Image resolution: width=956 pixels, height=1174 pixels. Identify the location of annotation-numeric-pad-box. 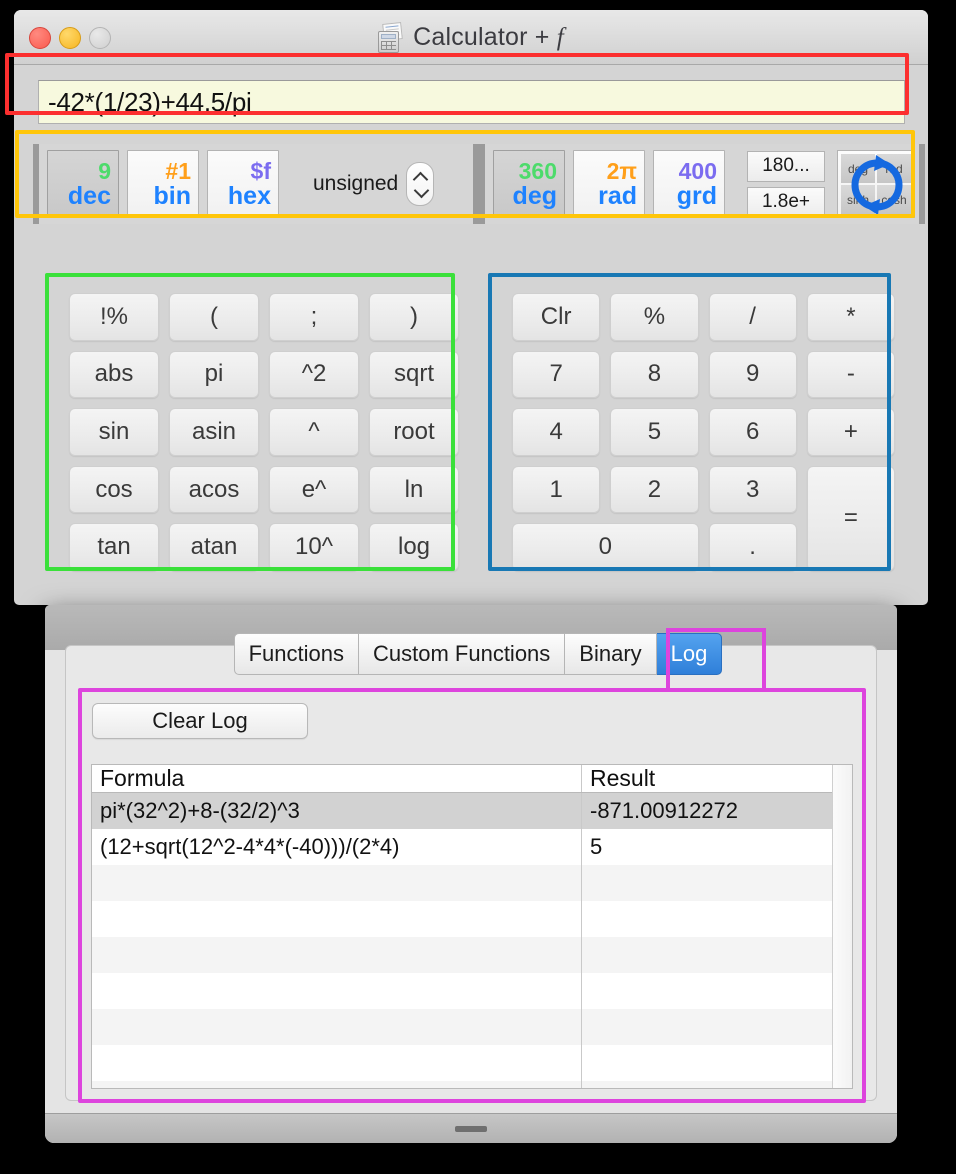
(689, 422).